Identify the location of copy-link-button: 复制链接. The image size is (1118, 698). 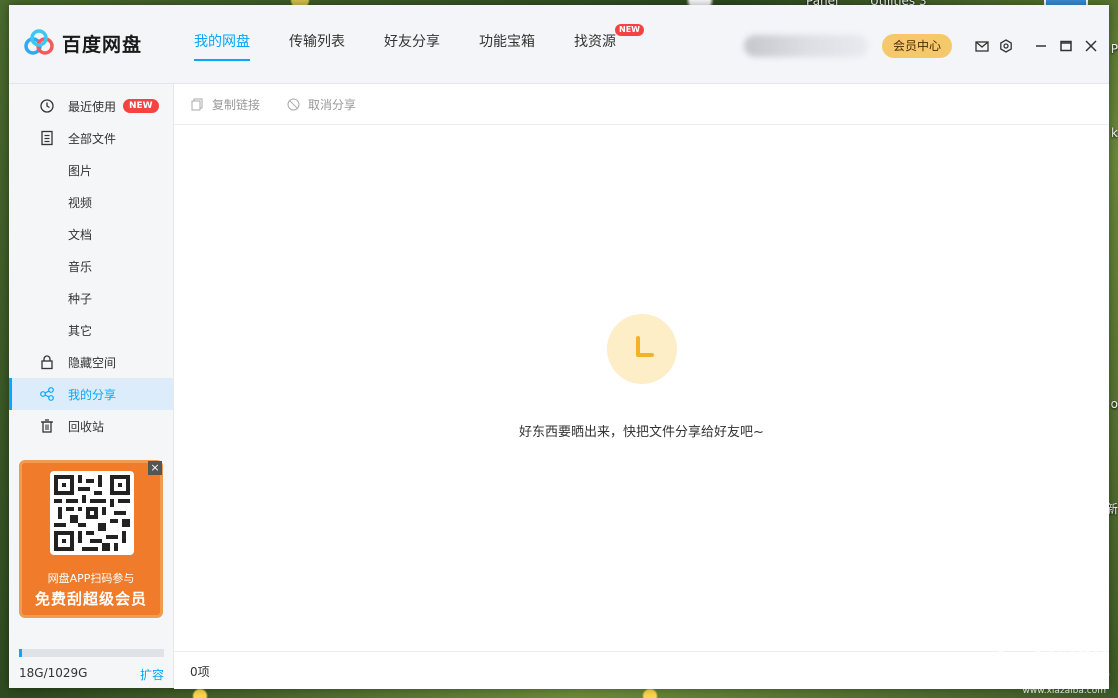
(225, 104).